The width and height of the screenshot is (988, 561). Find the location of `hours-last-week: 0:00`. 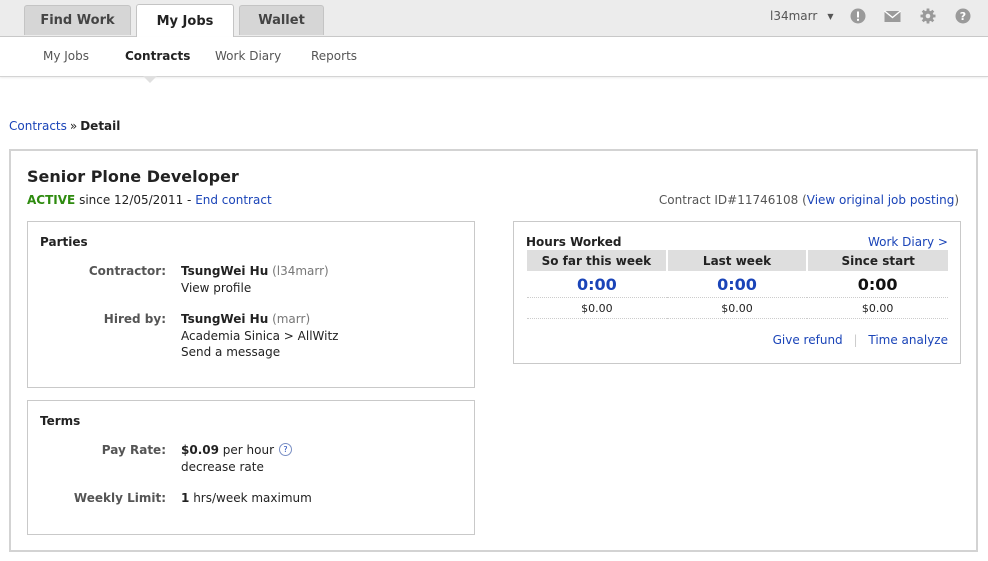

hours-last-week: 0:00 is located at coordinates (737, 284).